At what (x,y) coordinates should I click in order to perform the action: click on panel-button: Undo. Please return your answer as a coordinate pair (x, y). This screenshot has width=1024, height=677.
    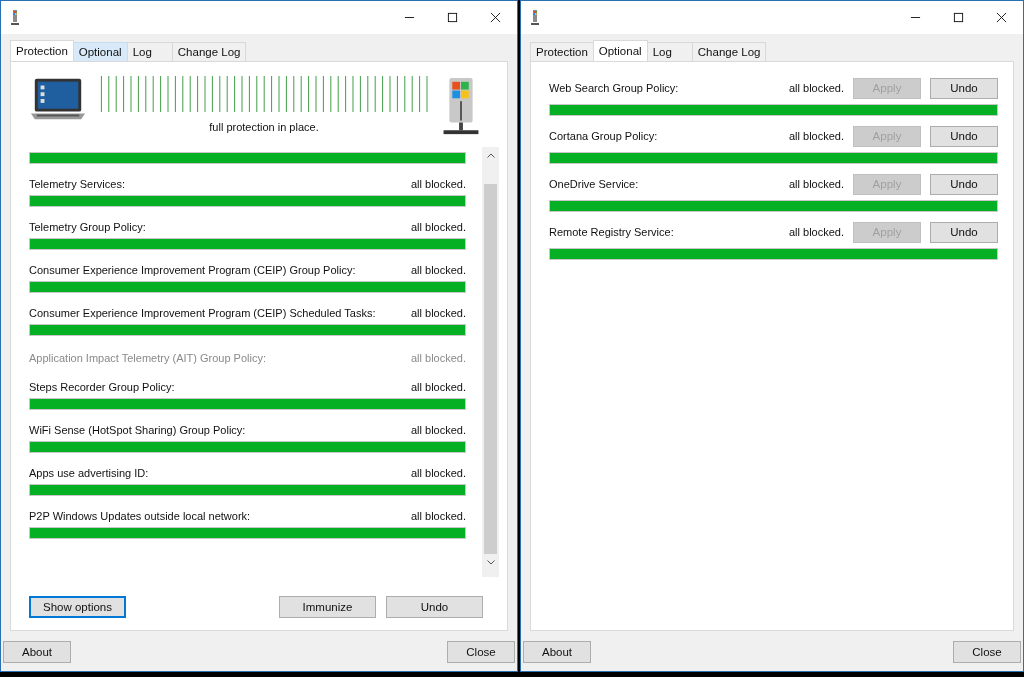
    Looking at the image, I should click on (434, 607).